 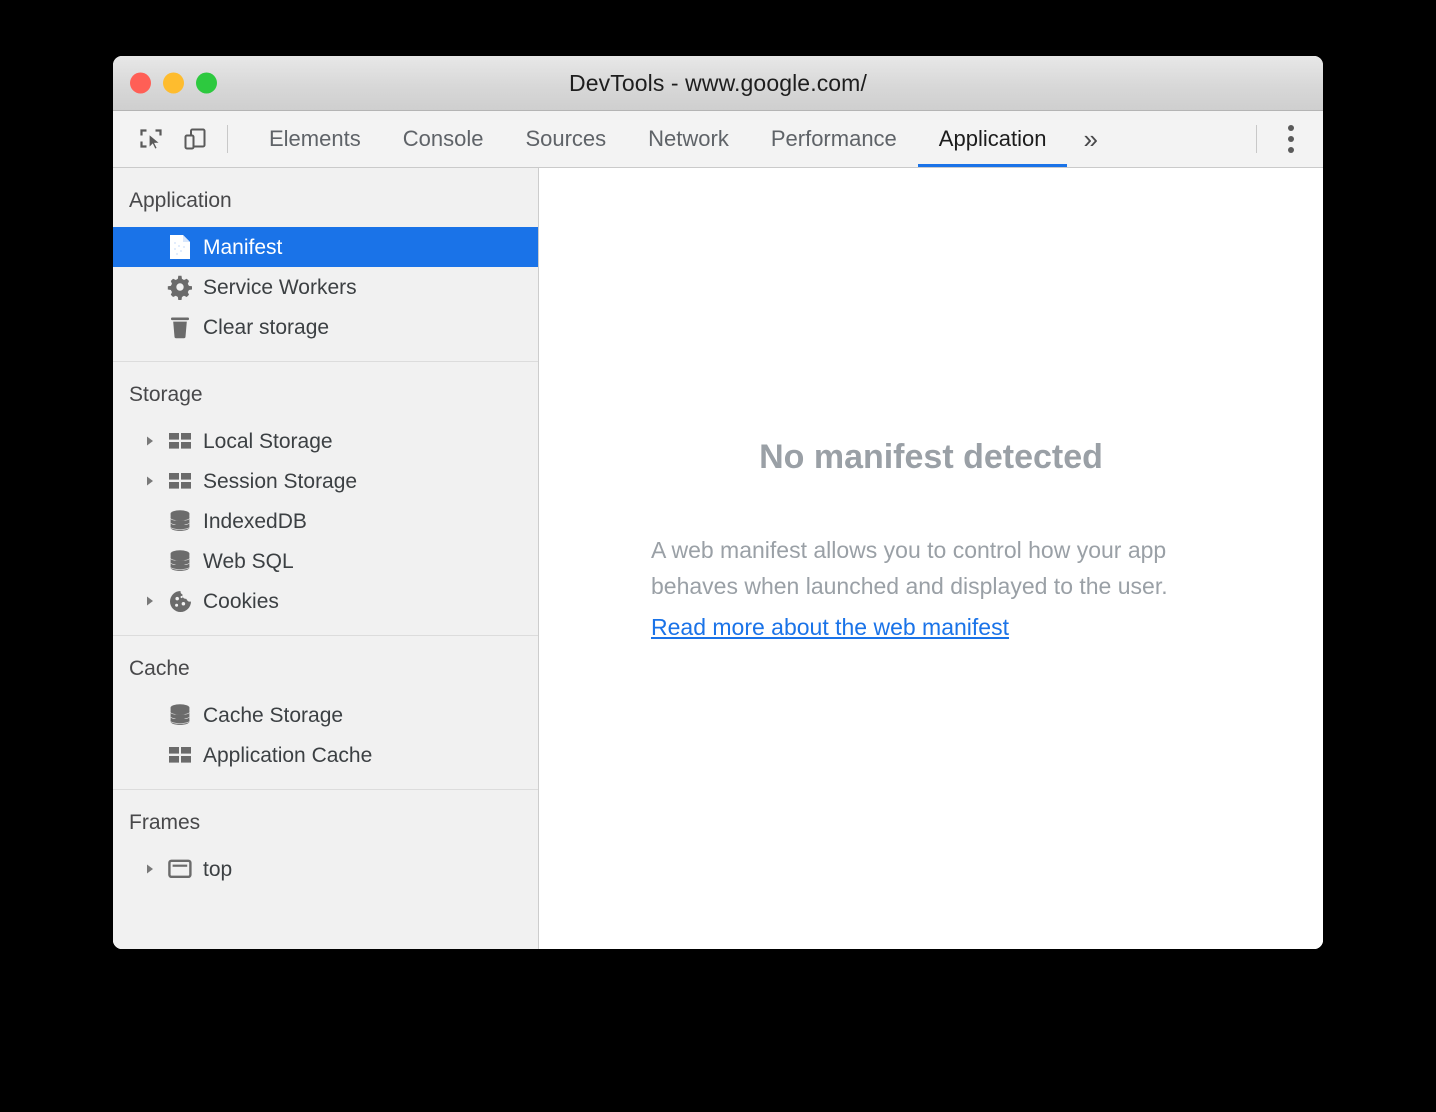 I want to click on window-title: DevTools - www.google.com/, so click(x=718, y=82).